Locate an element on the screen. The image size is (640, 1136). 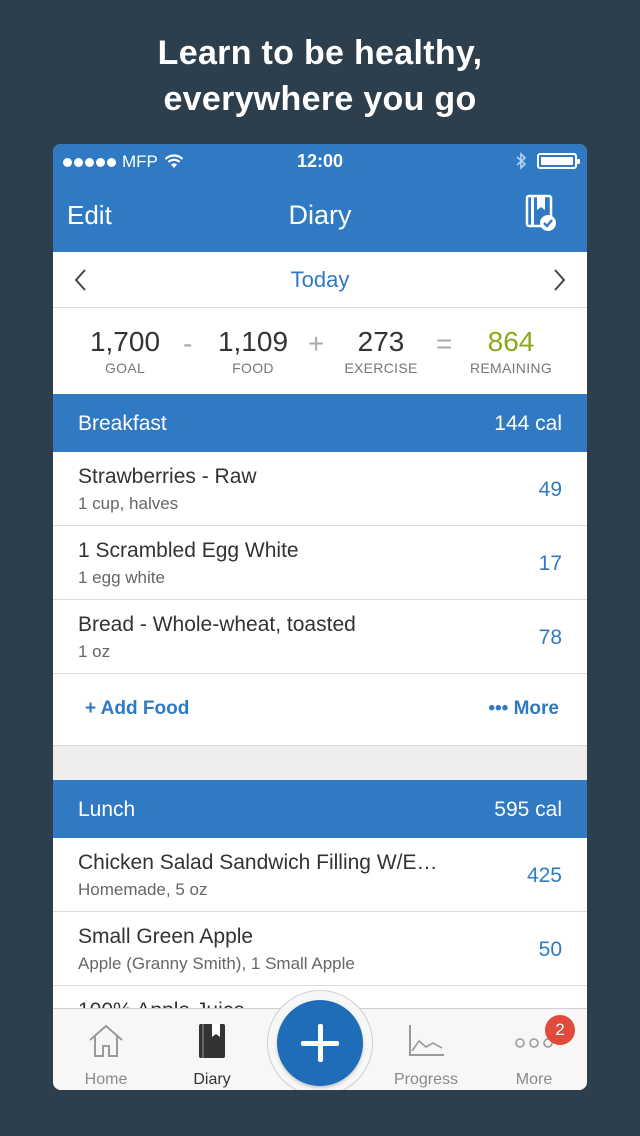
breakfast-header: Breakfast 144 cal is located at coordinates (320, 423).